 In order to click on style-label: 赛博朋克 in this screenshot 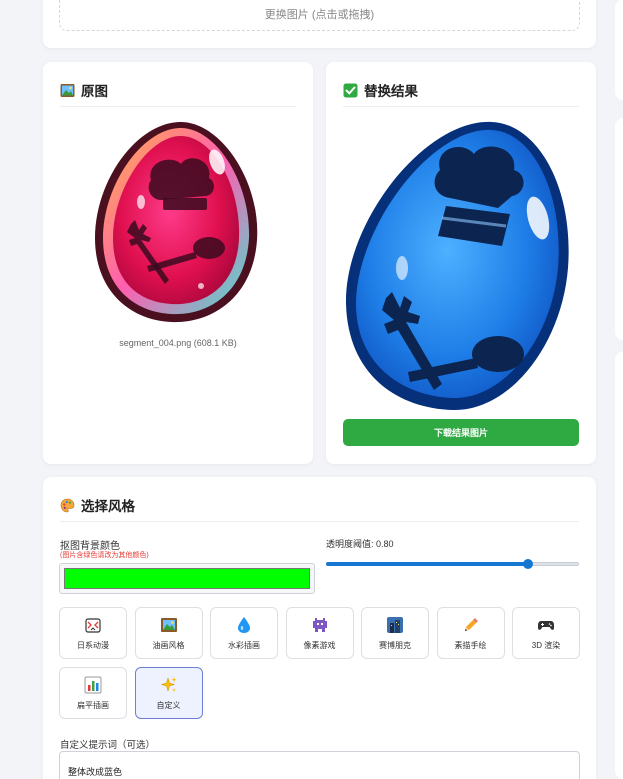, I will do `click(395, 645)`.